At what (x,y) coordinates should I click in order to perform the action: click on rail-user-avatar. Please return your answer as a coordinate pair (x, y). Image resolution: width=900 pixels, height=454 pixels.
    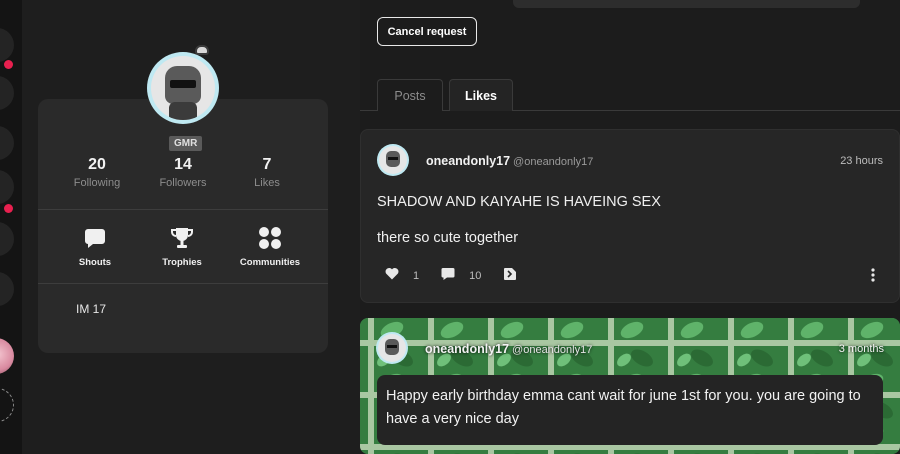
    Looking at the image, I should click on (7, 356).